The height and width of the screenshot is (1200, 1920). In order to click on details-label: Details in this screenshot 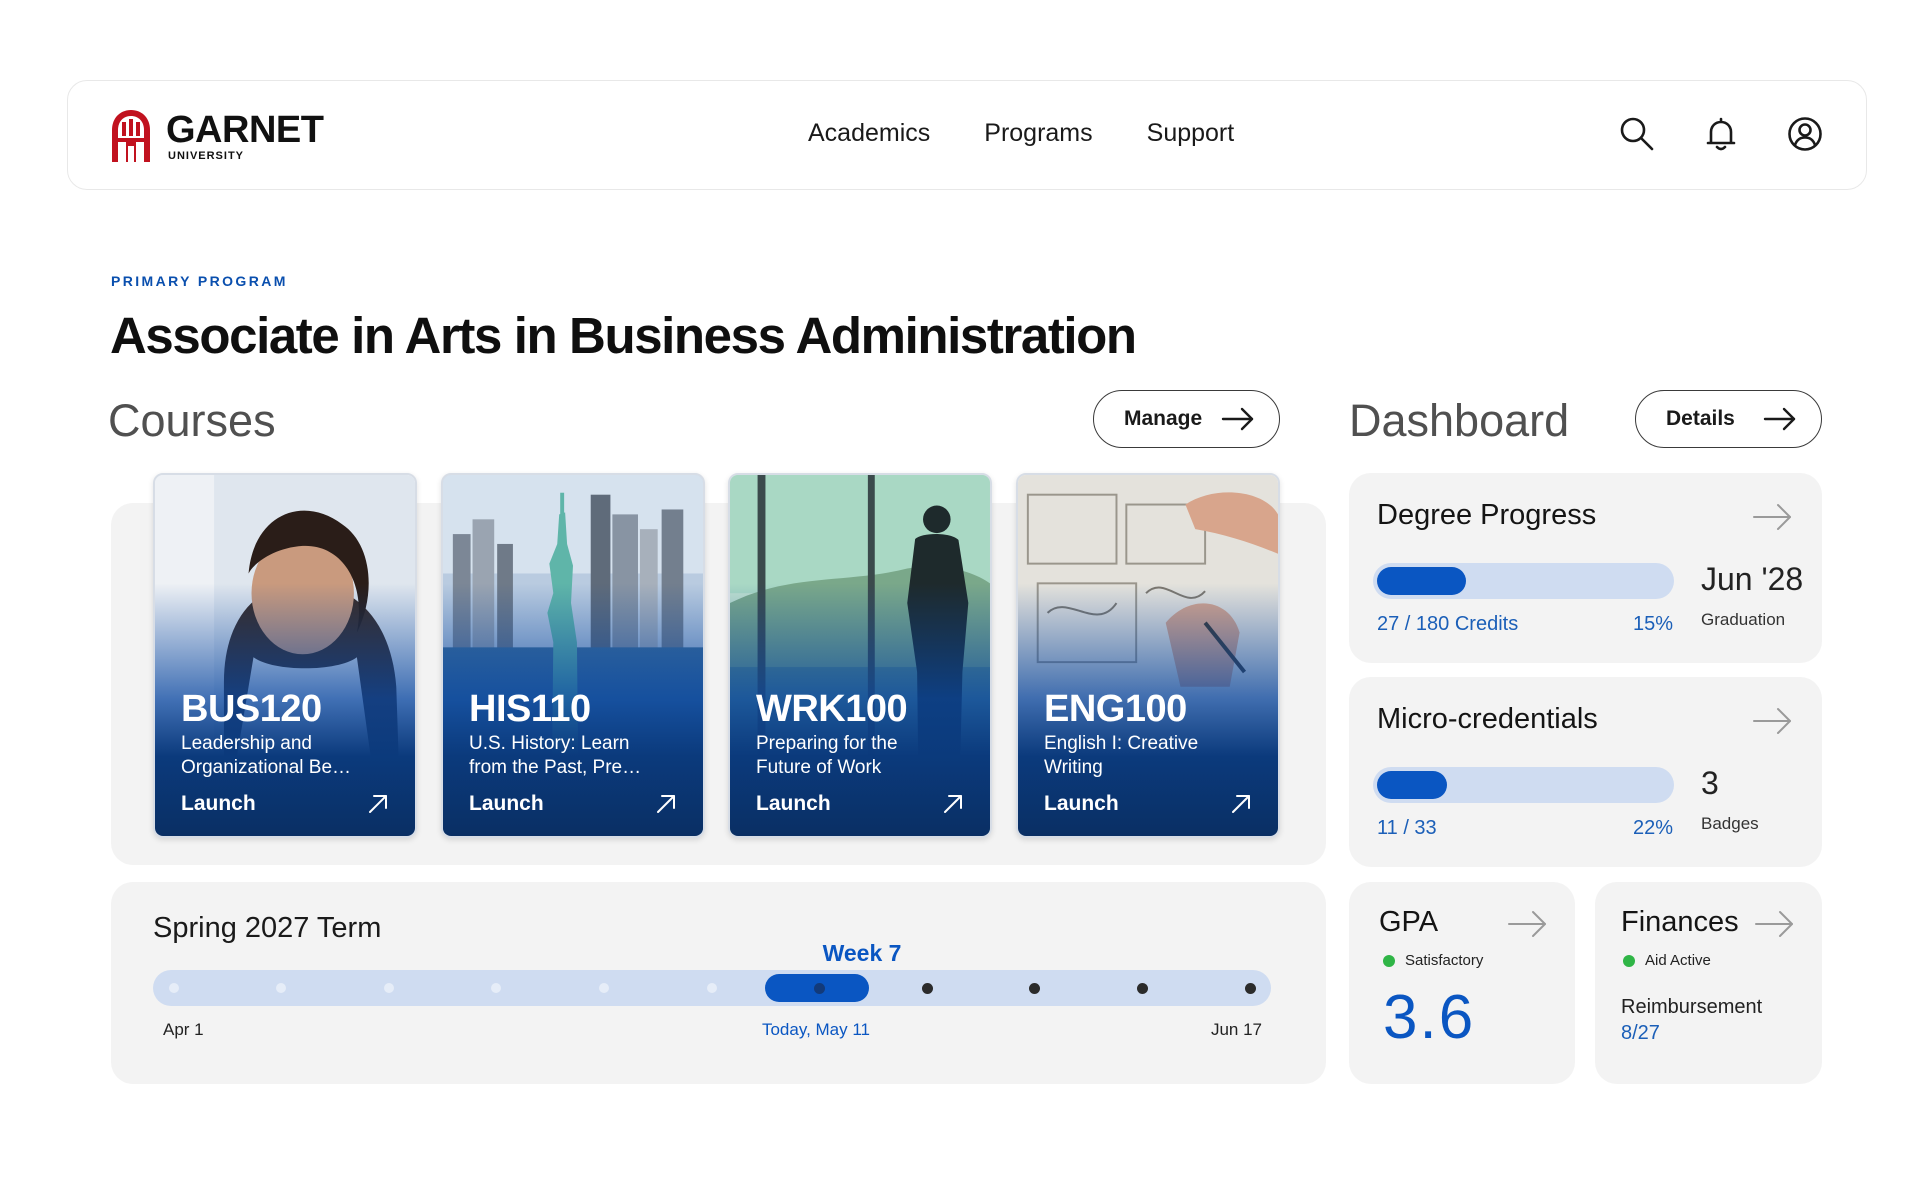, I will do `click(1700, 418)`.